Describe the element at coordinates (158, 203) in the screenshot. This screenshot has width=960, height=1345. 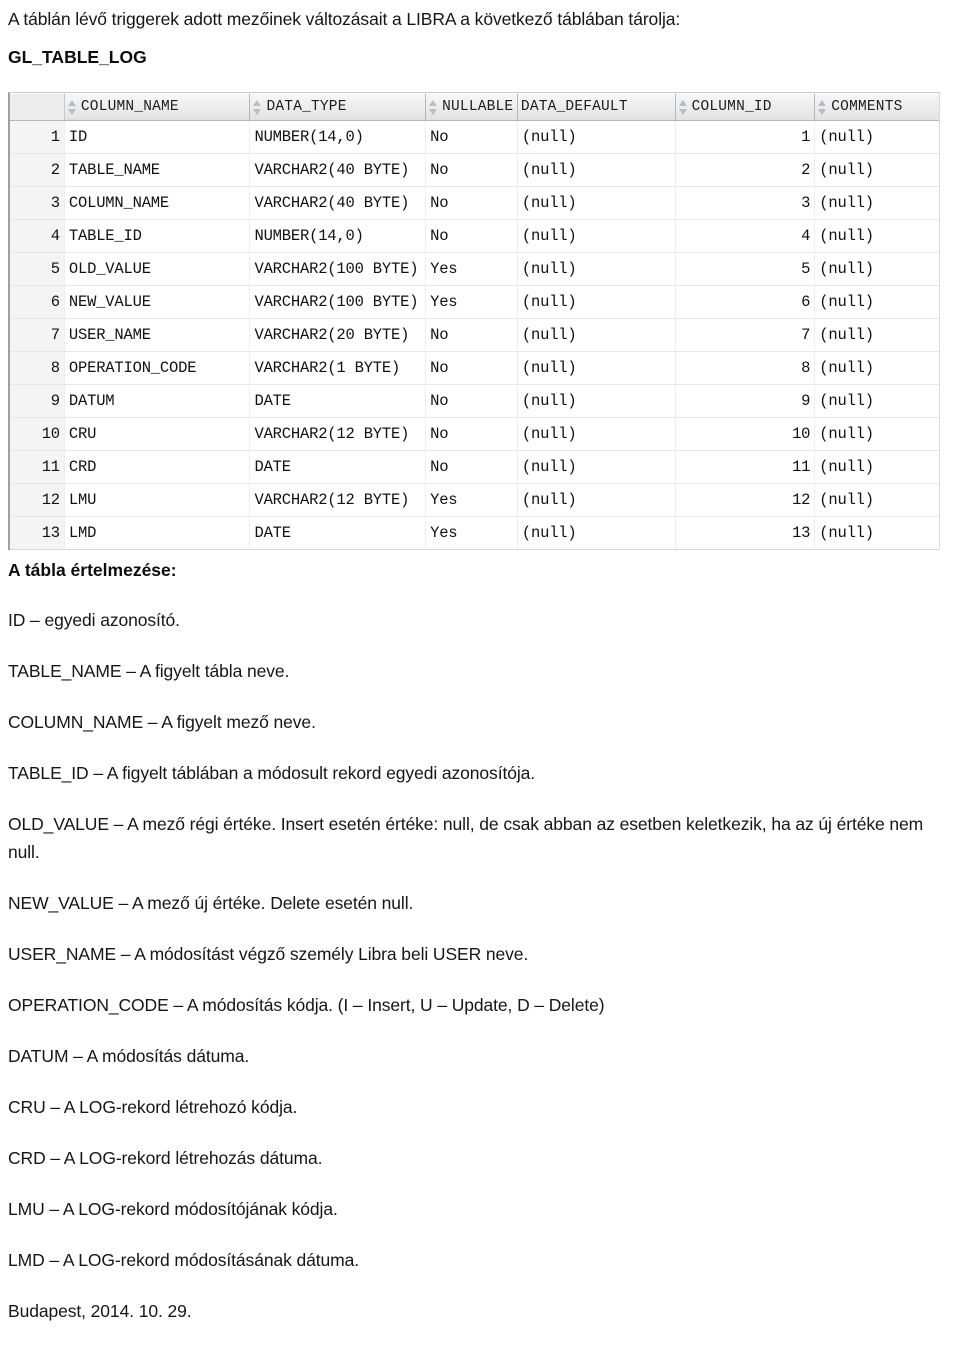
I see `grid-cell-column-name: COLUMN_NAME` at that location.